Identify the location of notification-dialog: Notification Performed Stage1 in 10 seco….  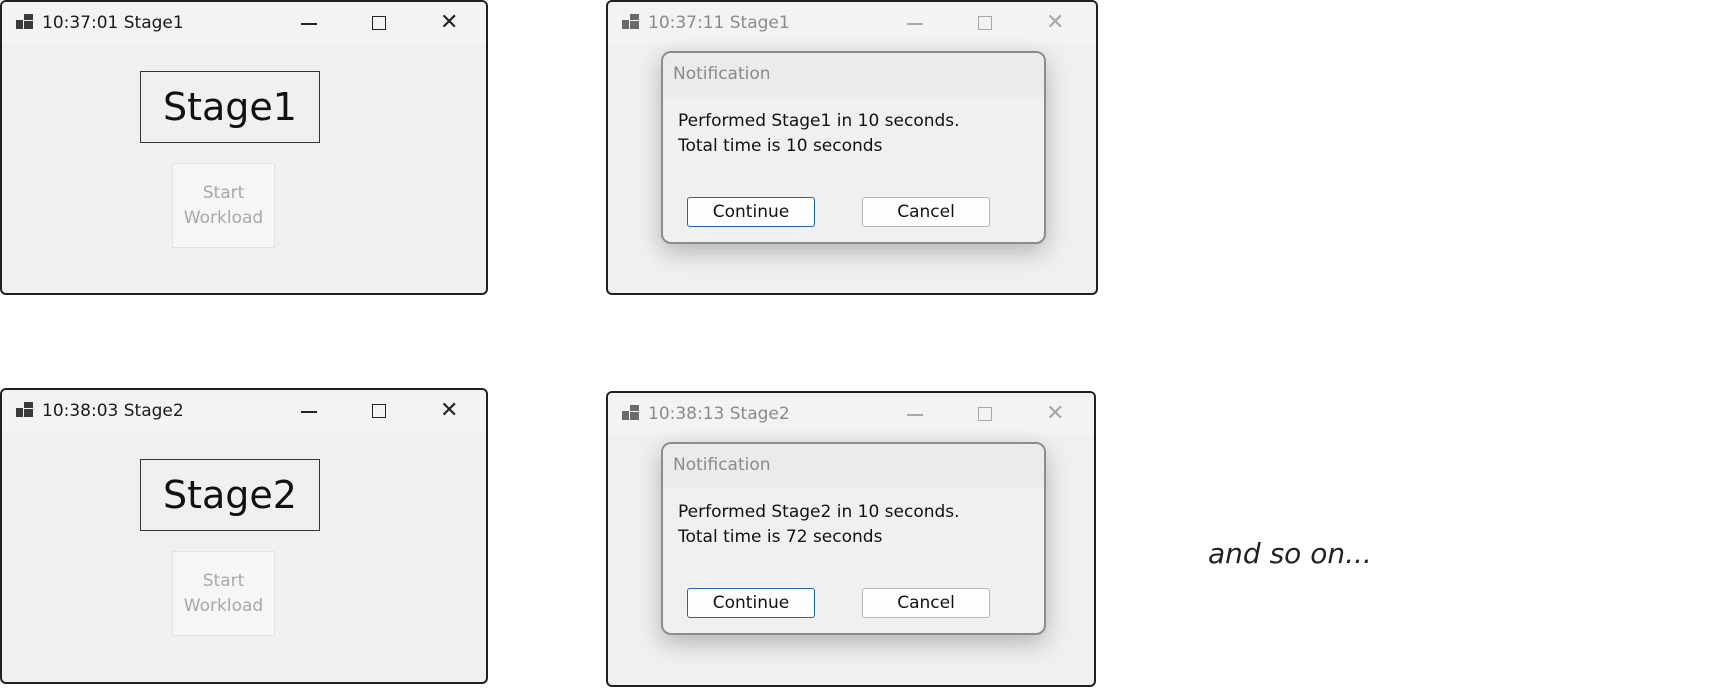
(853, 147).